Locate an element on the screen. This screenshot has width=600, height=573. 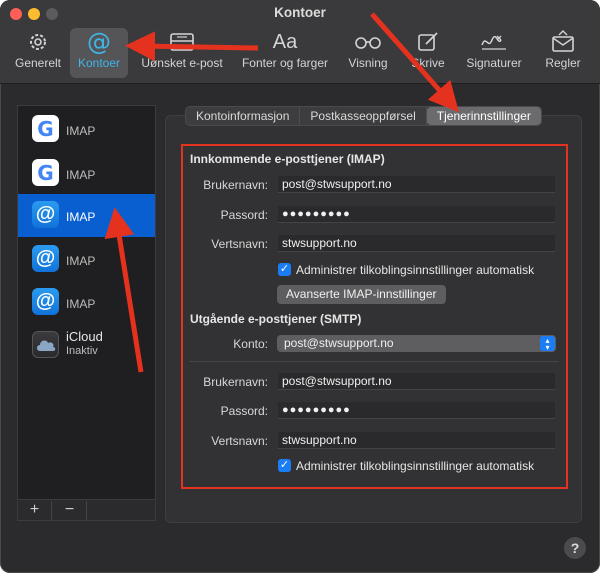
incoming-username-label: Brukernavn: is located at coordinates (235, 185).